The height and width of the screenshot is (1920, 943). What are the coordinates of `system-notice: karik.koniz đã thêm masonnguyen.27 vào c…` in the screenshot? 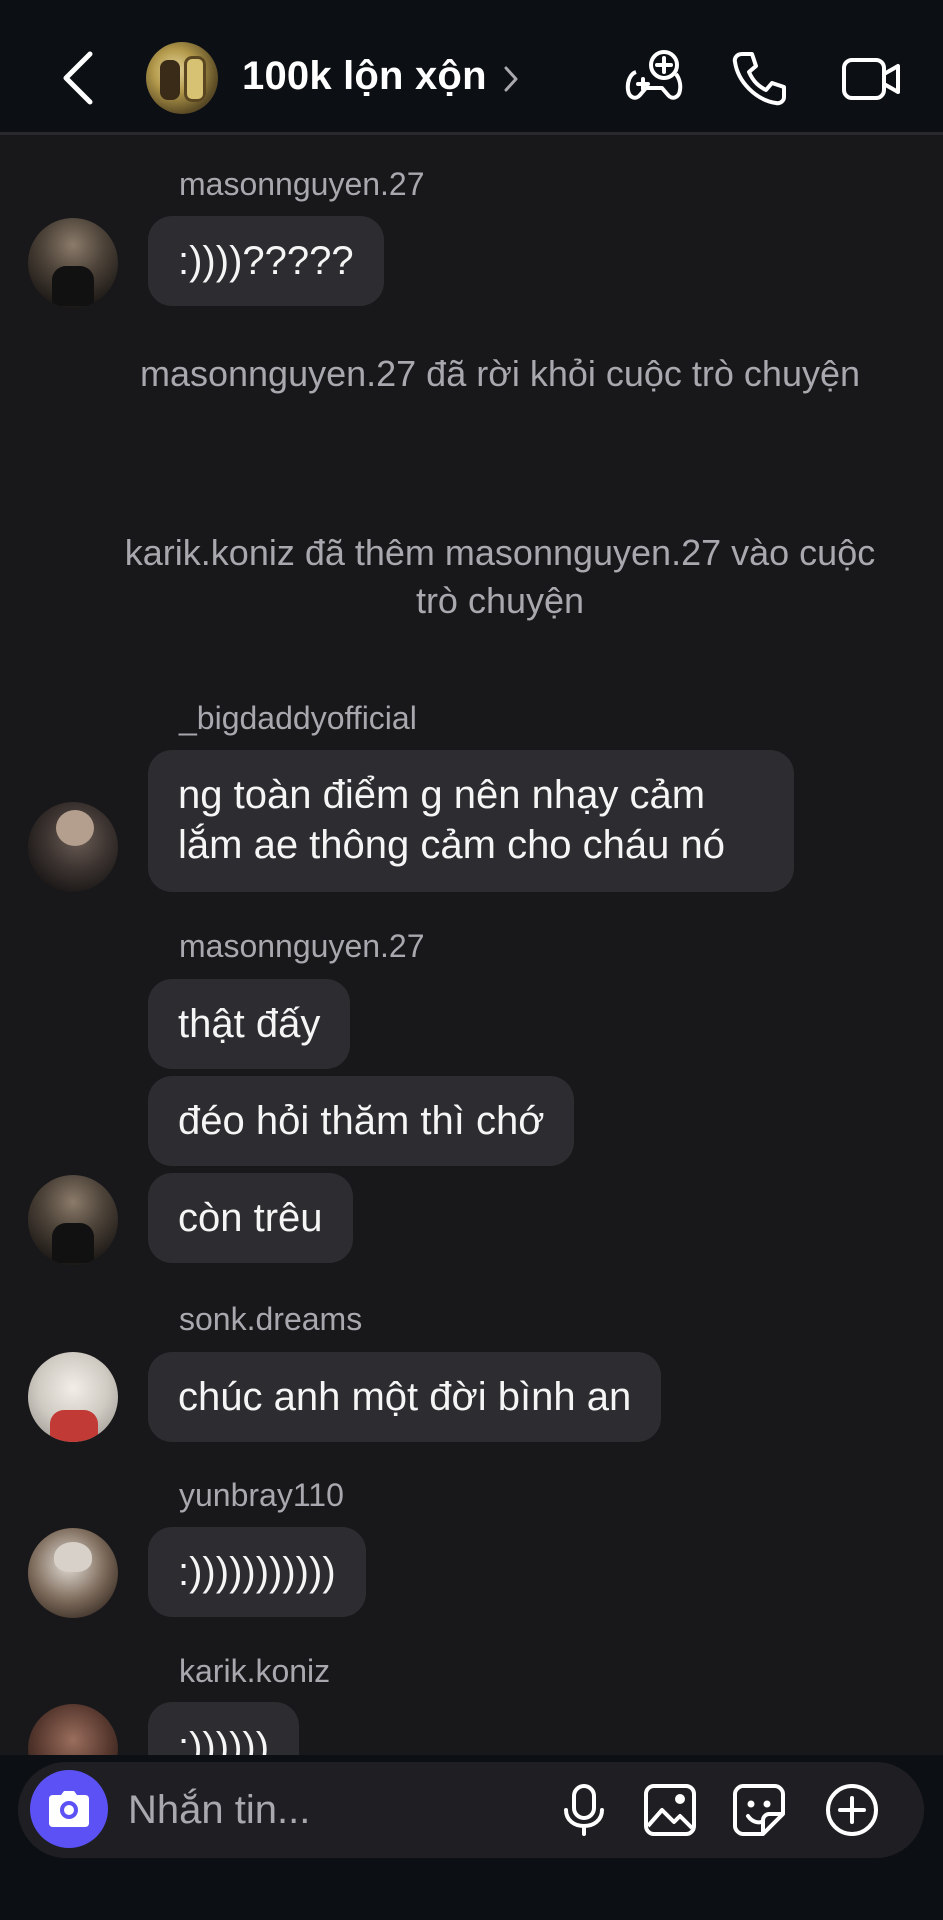 It's located at (500, 576).